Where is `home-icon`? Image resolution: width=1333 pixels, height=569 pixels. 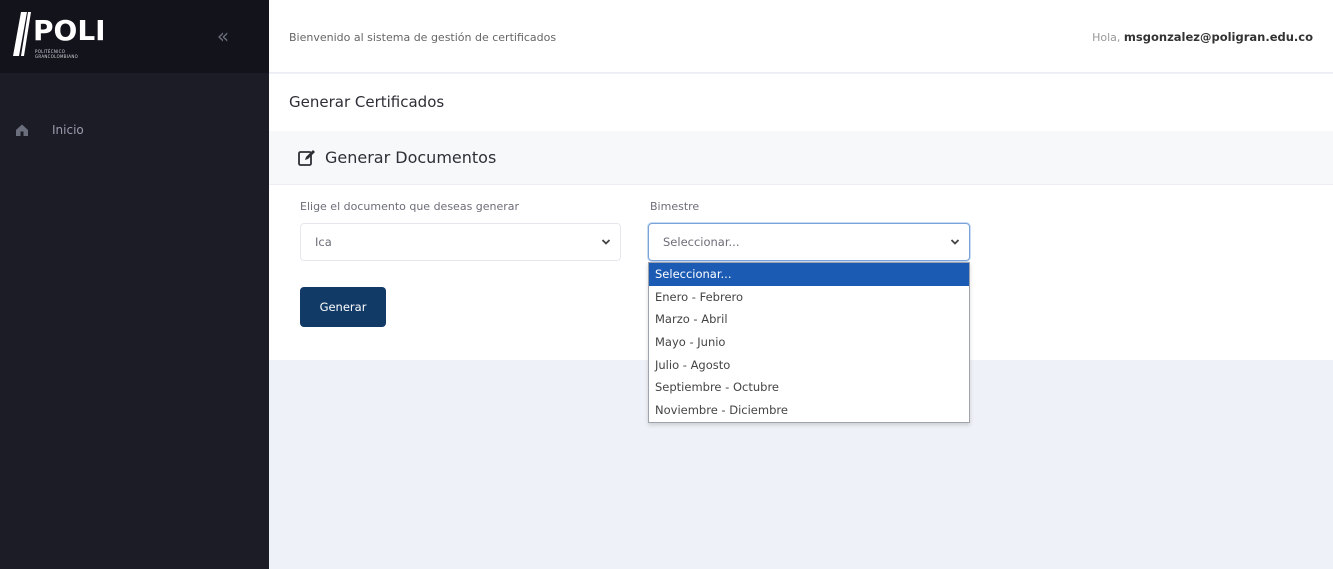 home-icon is located at coordinates (22, 130).